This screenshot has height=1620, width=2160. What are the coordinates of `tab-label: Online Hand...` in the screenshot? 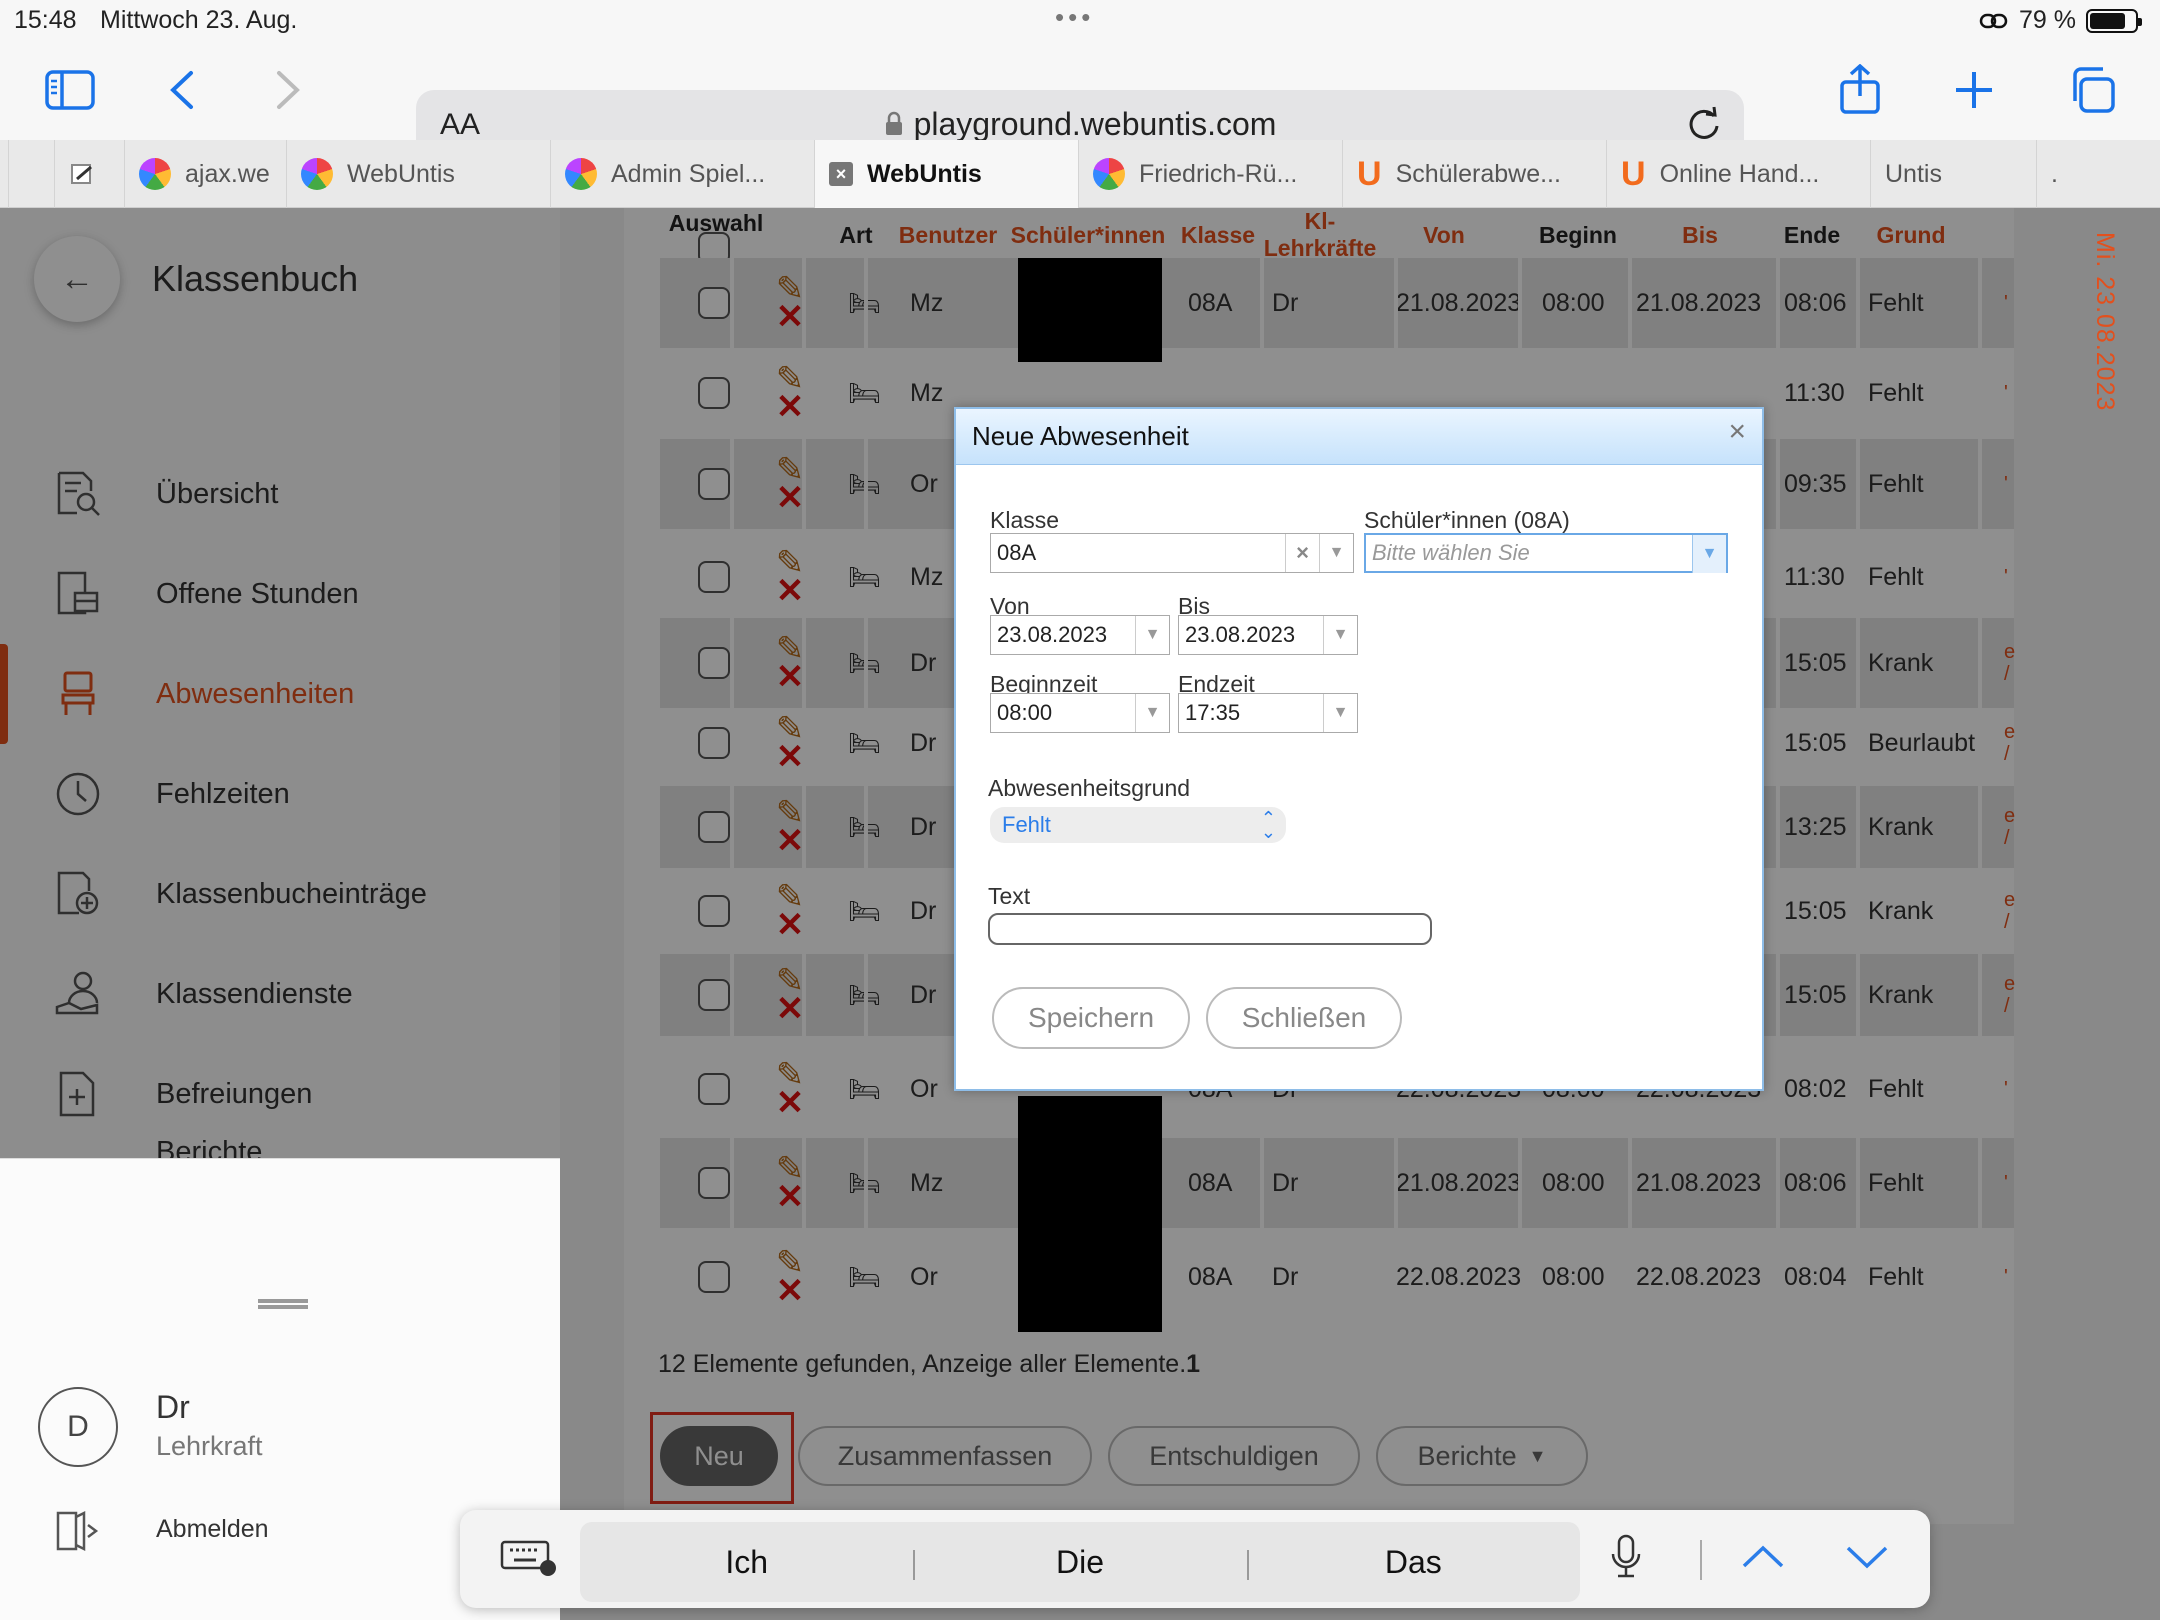 It's located at (1739, 173).